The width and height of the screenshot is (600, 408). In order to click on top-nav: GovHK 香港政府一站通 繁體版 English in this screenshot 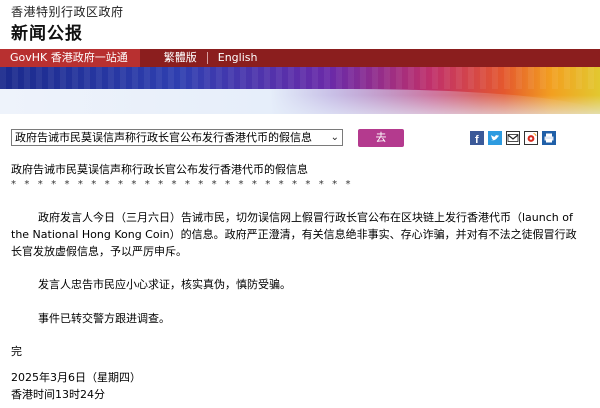, I will do `click(300, 58)`.